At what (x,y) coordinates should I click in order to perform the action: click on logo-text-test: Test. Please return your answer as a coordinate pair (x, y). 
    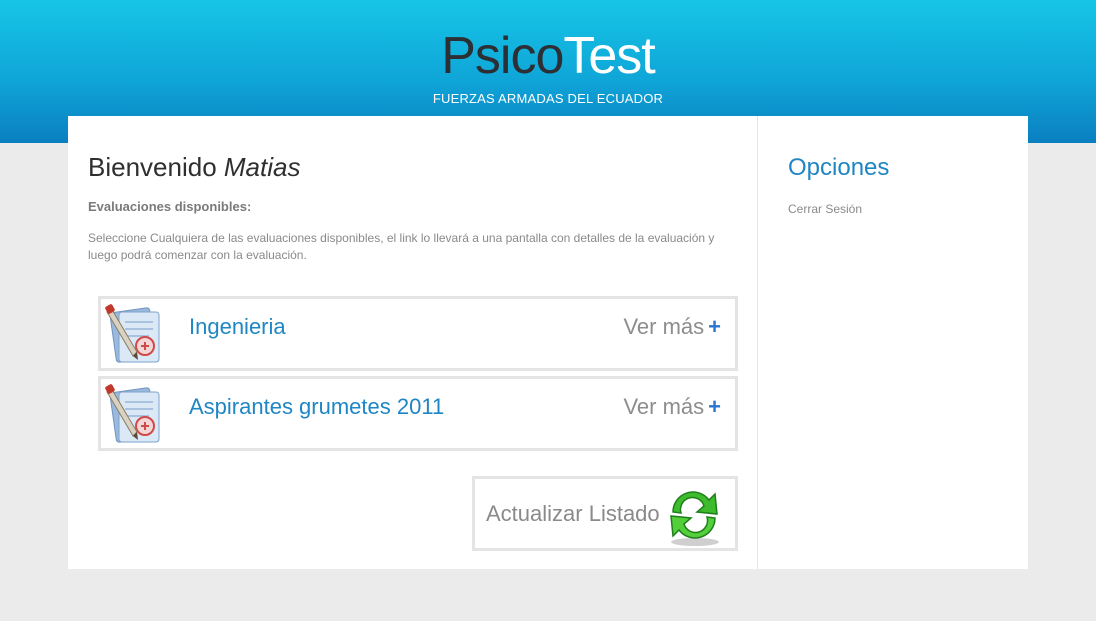
    Looking at the image, I should click on (609, 56).